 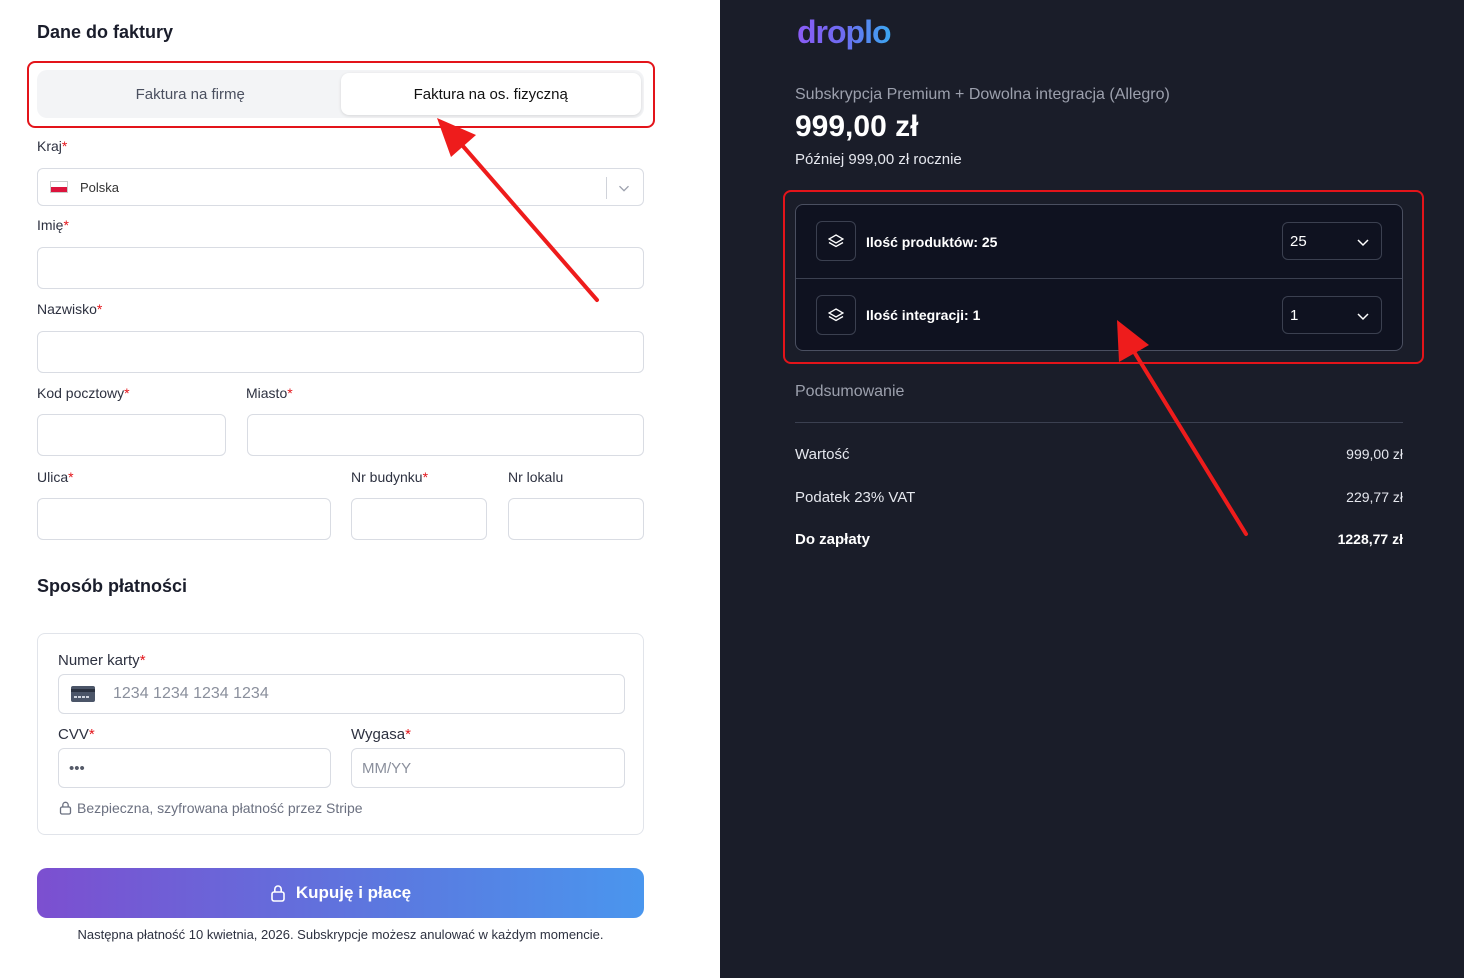 I want to click on country-label-text: Kraj, so click(x=49, y=146).